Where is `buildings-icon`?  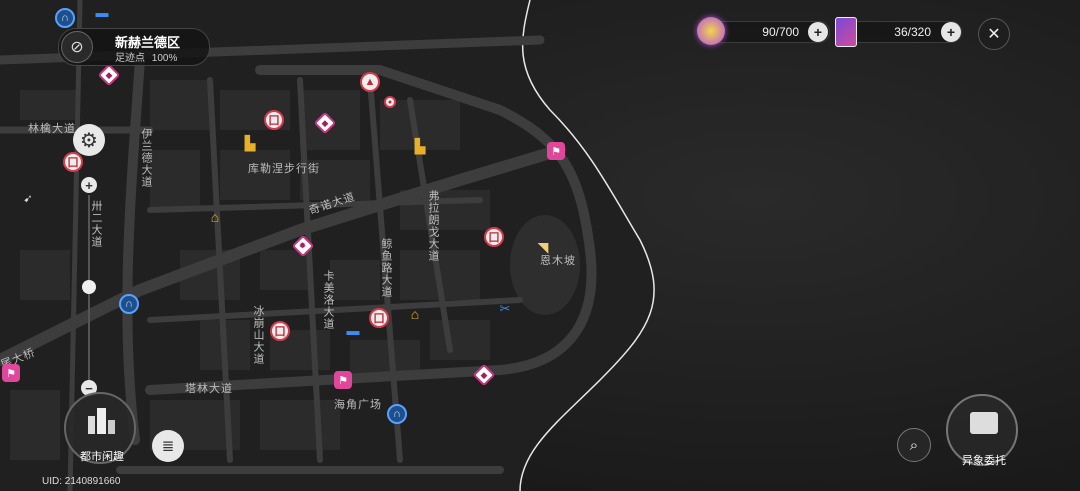
buildings-icon is located at coordinates (102, 421).